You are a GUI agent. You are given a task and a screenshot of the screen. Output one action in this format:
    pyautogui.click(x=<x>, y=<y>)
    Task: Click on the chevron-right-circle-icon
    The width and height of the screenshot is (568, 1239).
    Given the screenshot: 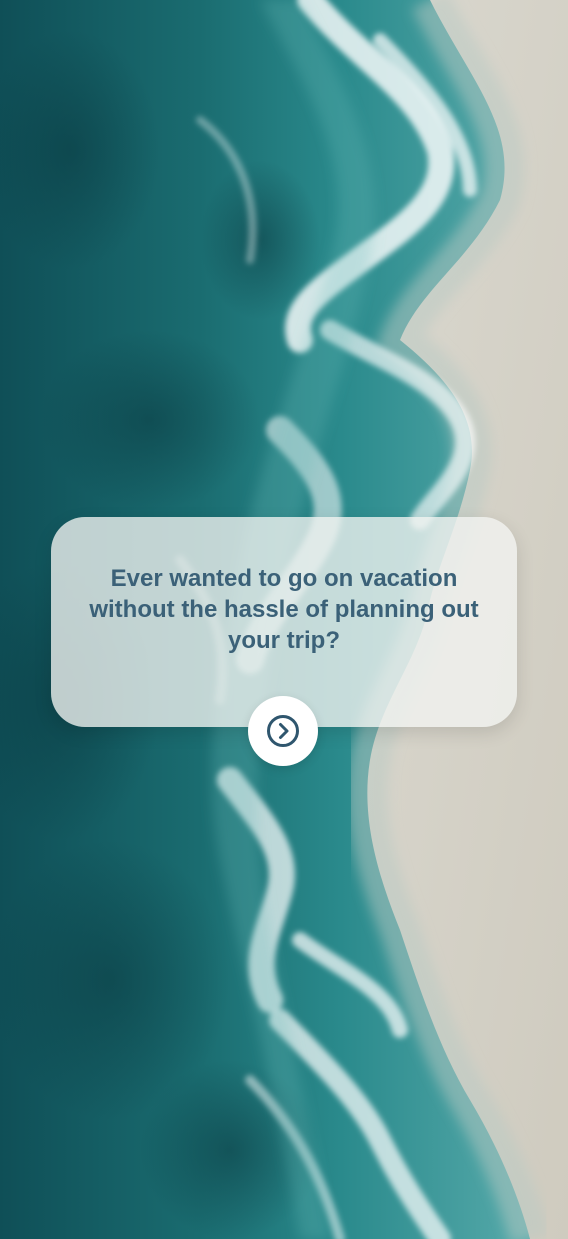 What is the action you would take?
    pyautogui.click(x=283, y=731)
    